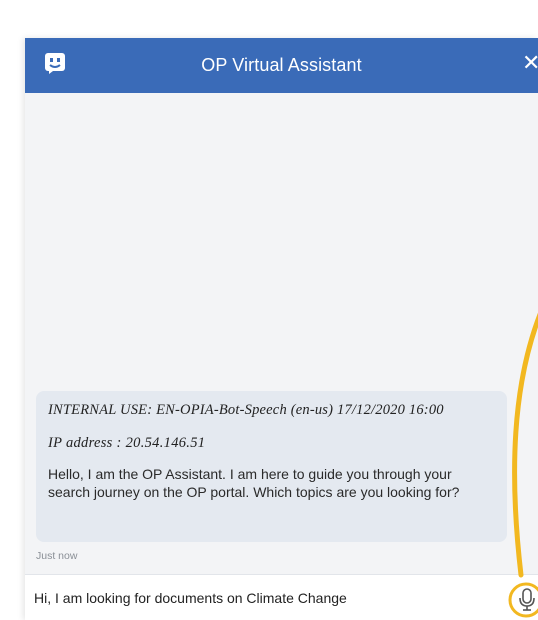  I want to click on microphone-icon, so click(527, 599).